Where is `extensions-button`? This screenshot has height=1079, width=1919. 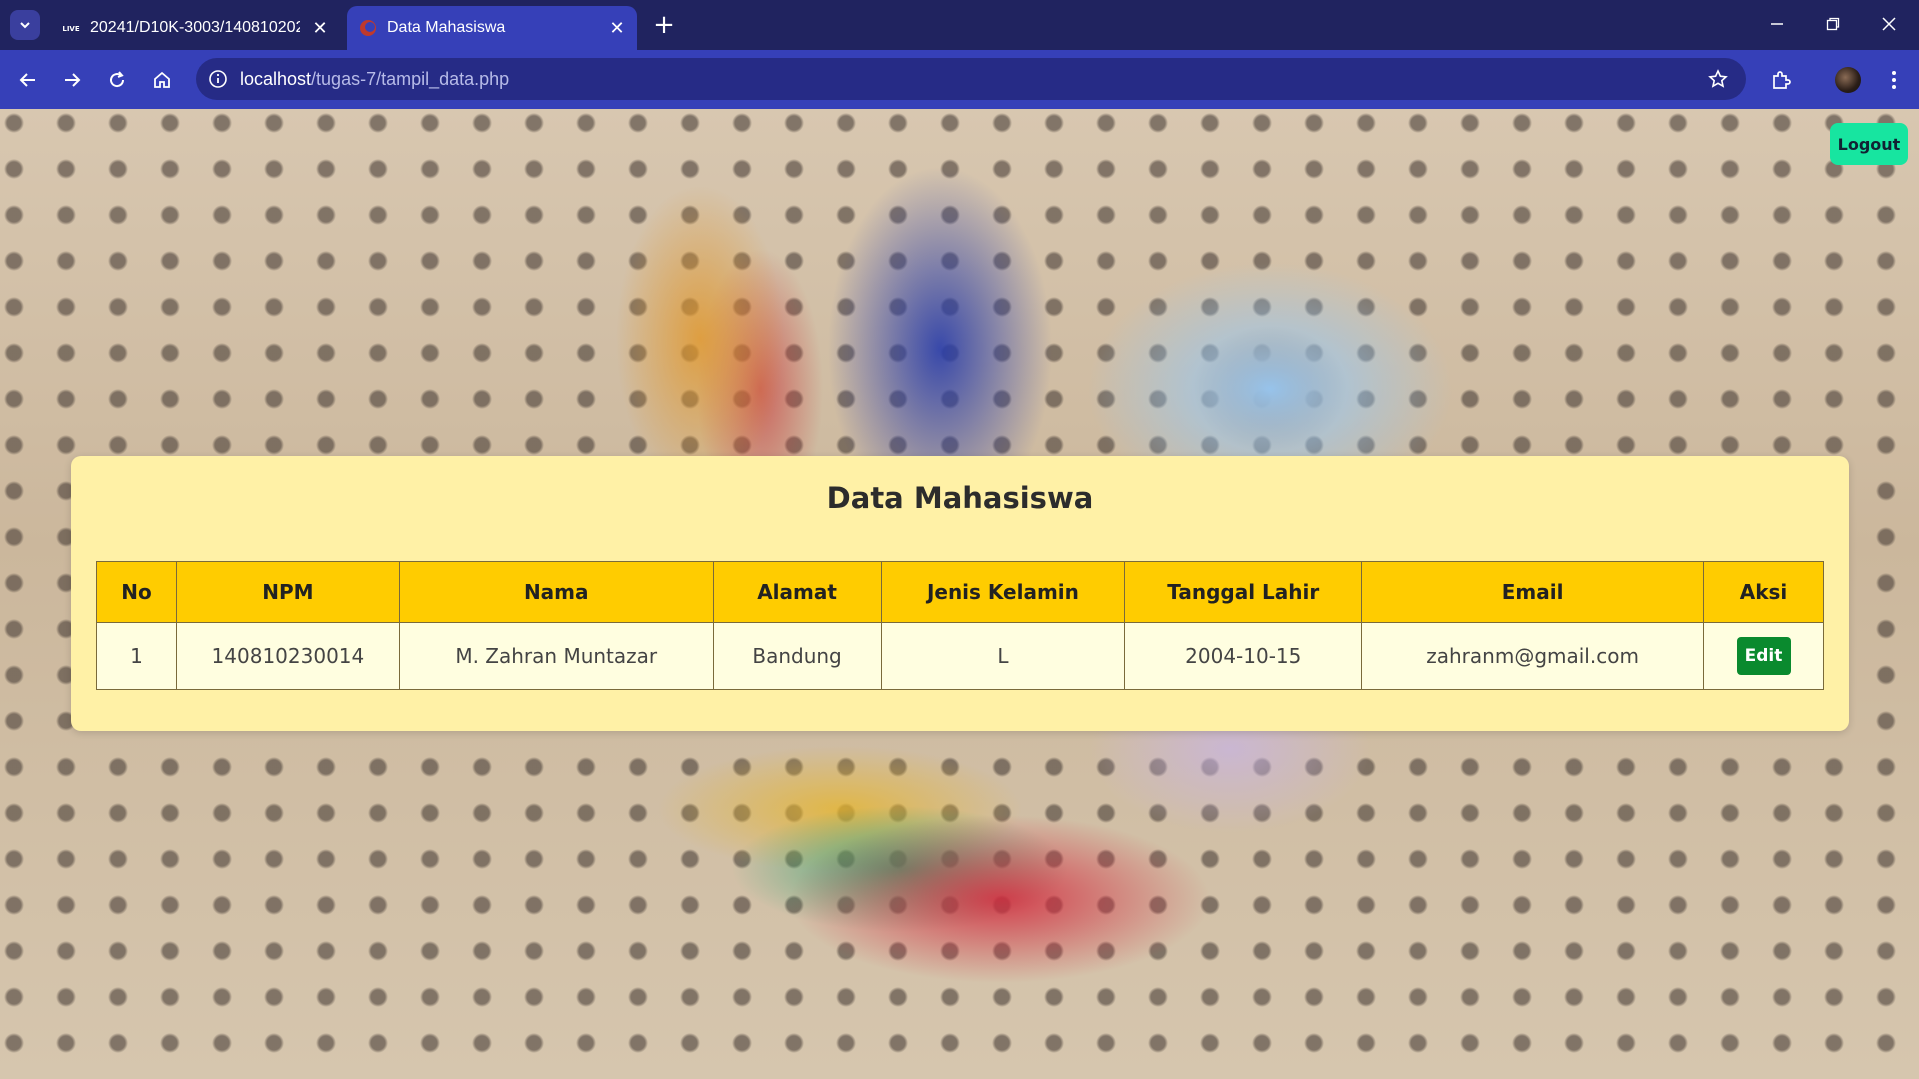 extensions-button is located at coordinates (1781, 80).